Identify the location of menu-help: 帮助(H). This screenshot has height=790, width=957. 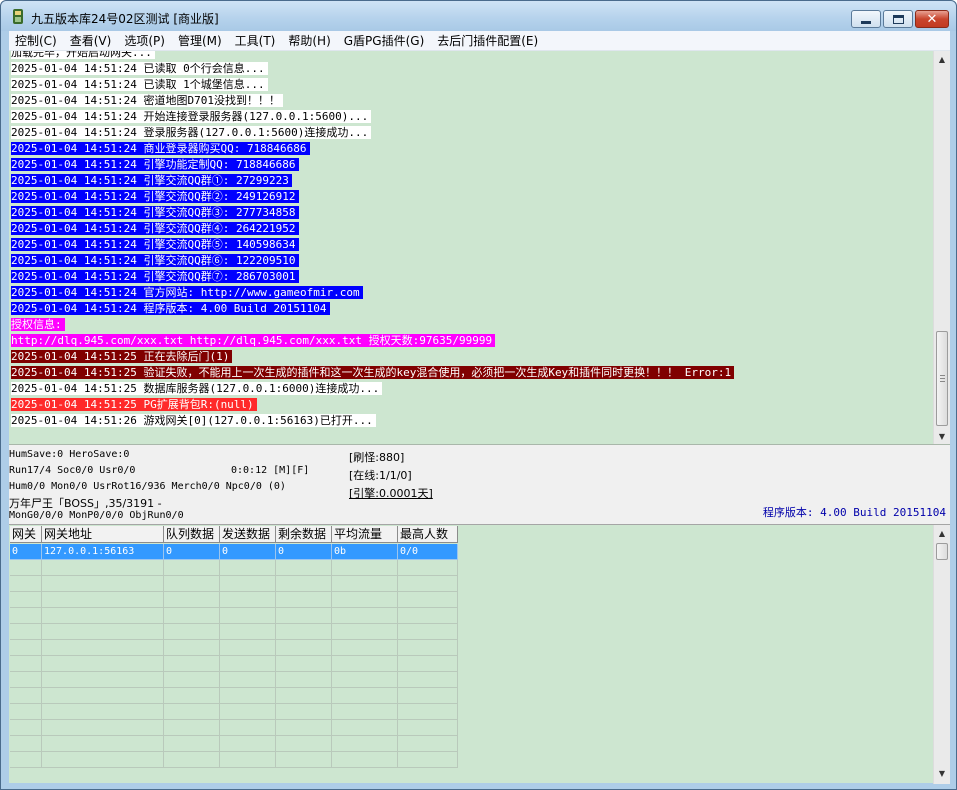
(309, 40).